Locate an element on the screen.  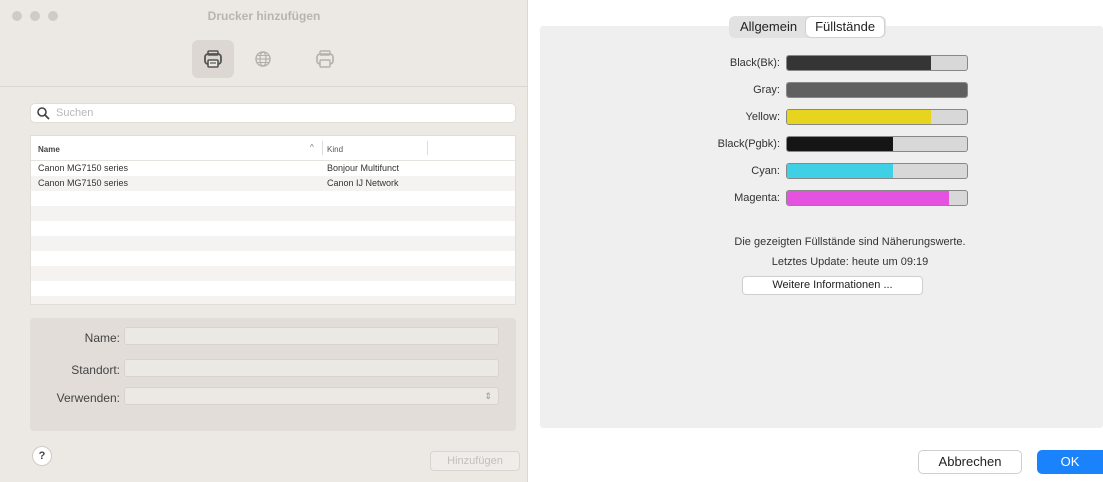
ink-bar-yellow is located at coordinates (877, 117).